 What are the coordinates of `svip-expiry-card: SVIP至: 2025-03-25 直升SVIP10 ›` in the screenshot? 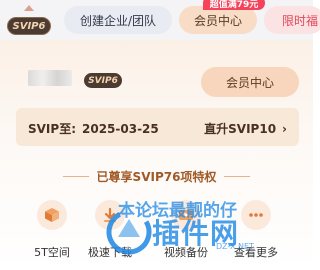 It's located at (157, 127).